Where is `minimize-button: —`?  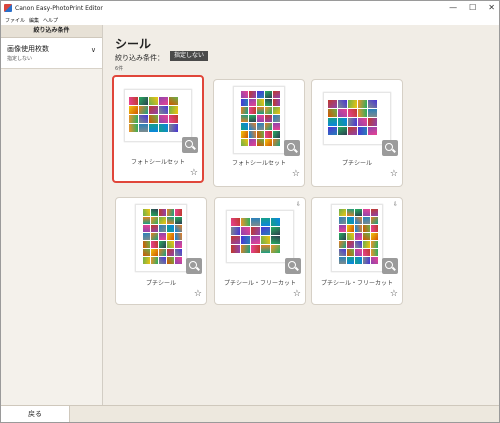
minimize-button: — is located at coordinates (453, 8).